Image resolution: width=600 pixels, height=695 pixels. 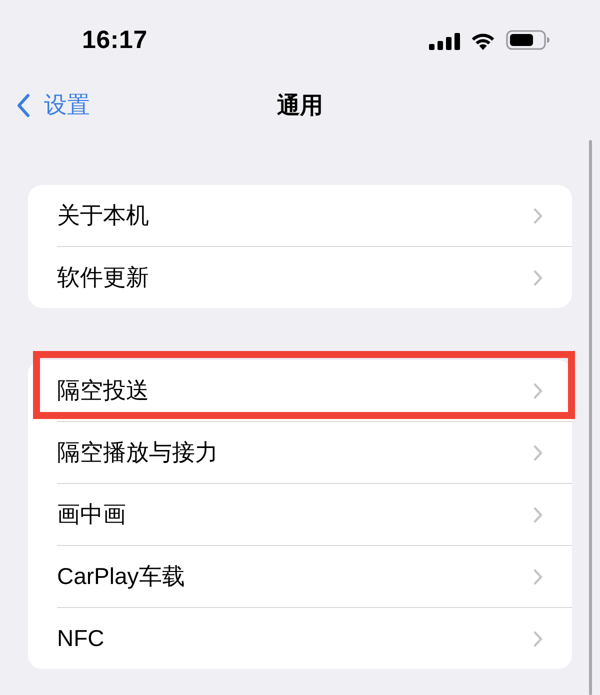 I want to click on settings-row: 隔空投送, so click(x=300, y=390).